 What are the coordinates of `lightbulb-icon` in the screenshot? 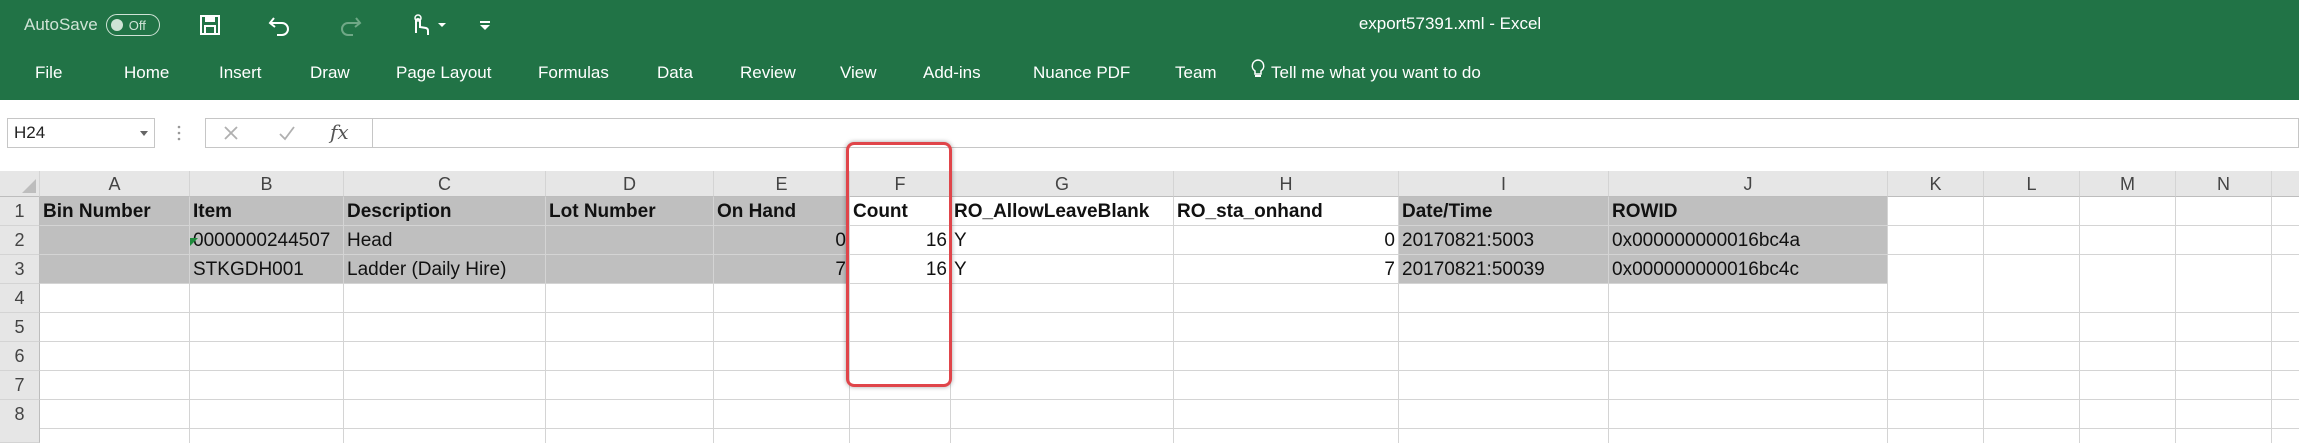 It's located at (1258, 74).